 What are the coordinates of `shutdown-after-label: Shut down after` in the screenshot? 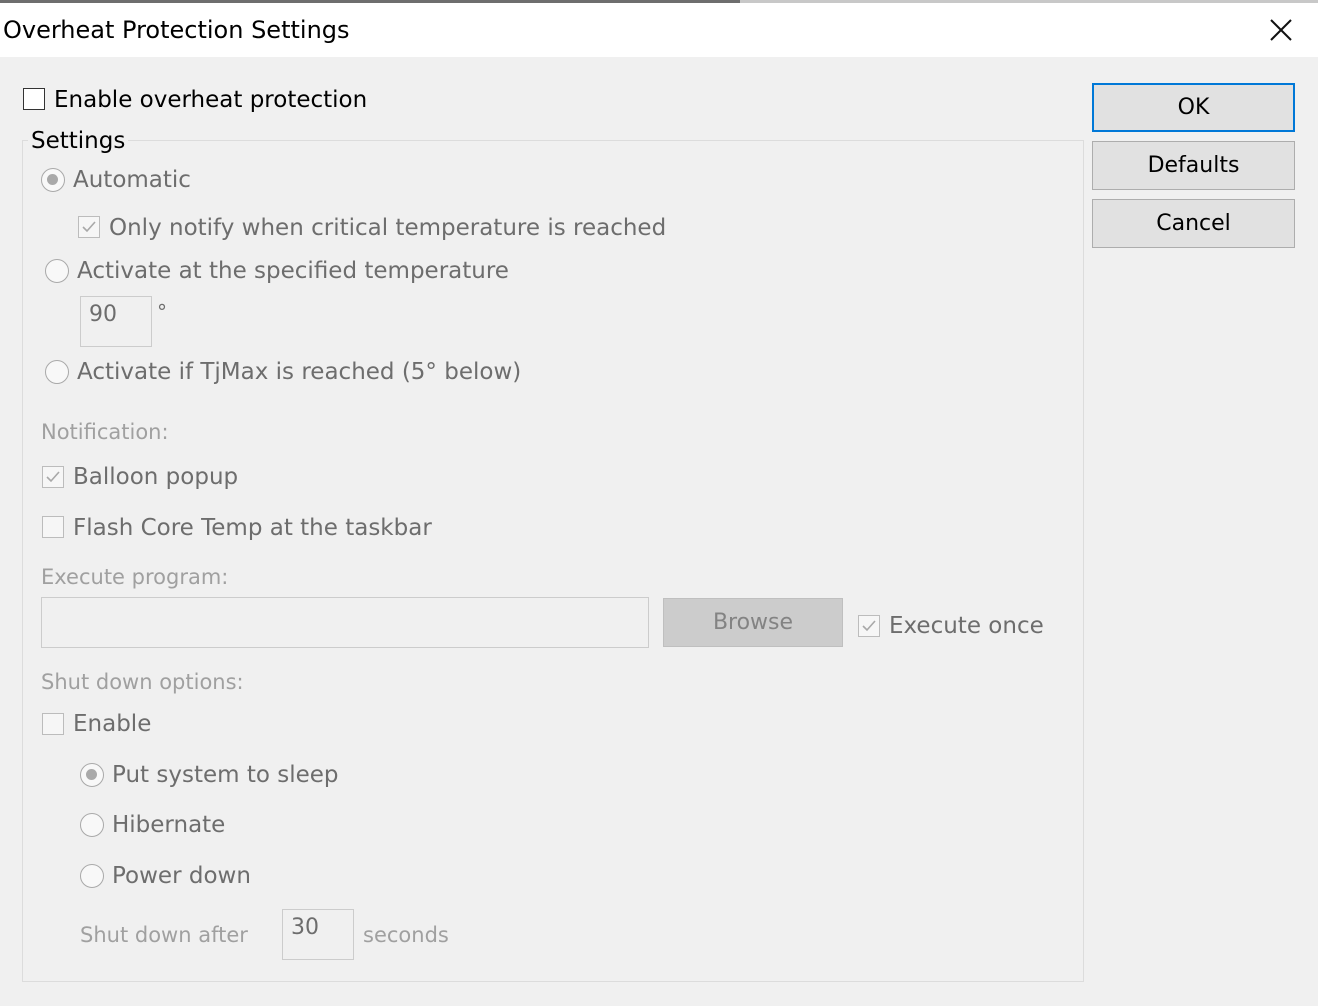 It's located at (164, 935).